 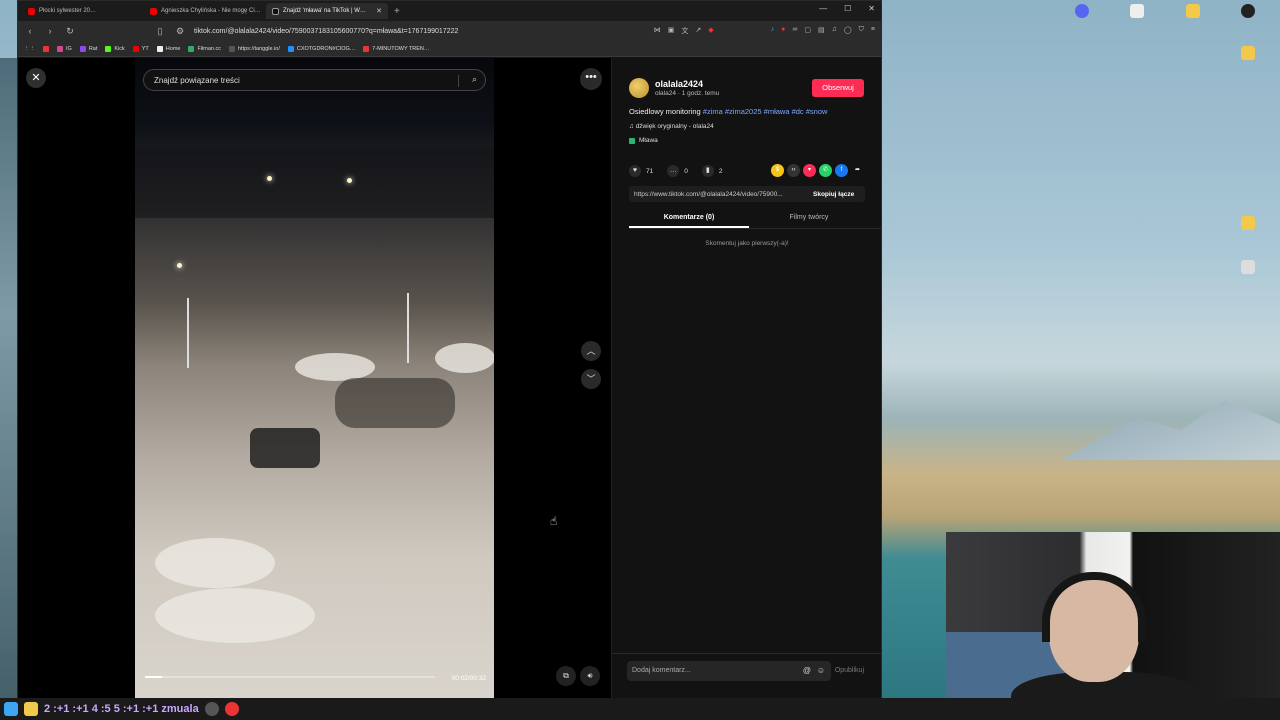 I want to click on comment-composer: Dodaj komentarz... @ ☺ Opublikuj, so click(x=747, y=675).